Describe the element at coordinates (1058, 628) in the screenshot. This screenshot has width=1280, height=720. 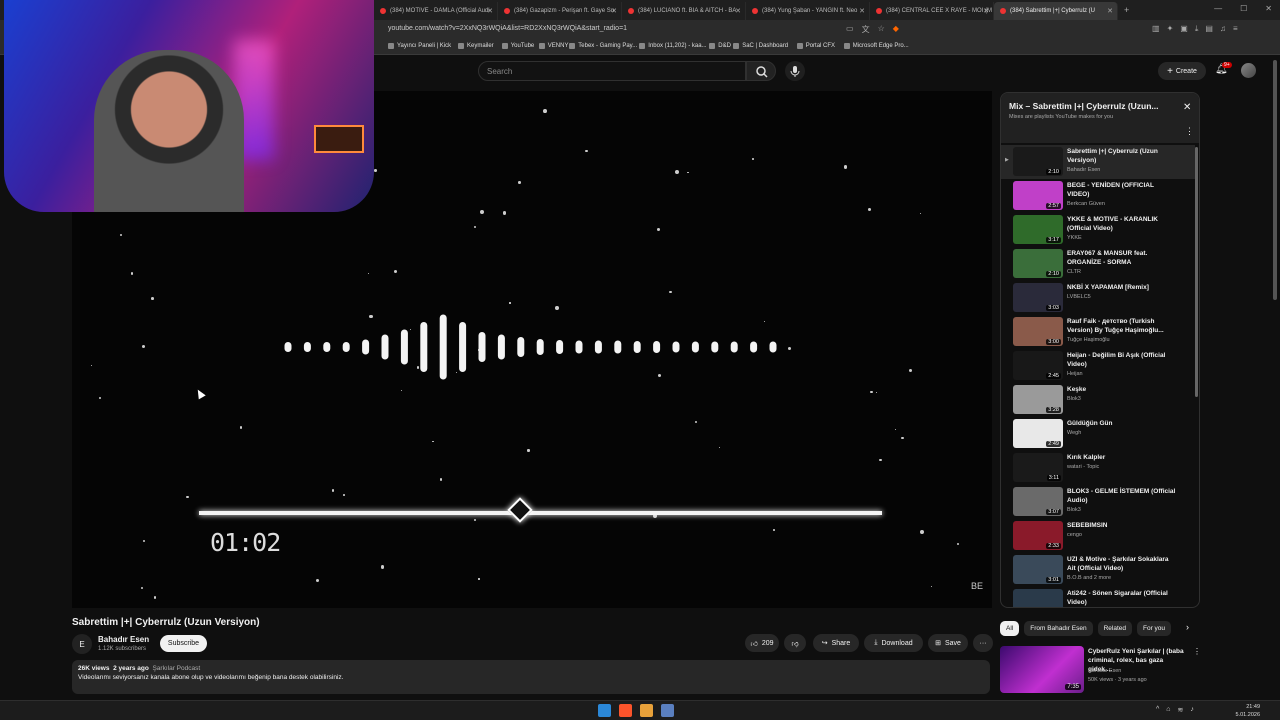
I see `filter-chip: From Bahadır Esen` at that location.